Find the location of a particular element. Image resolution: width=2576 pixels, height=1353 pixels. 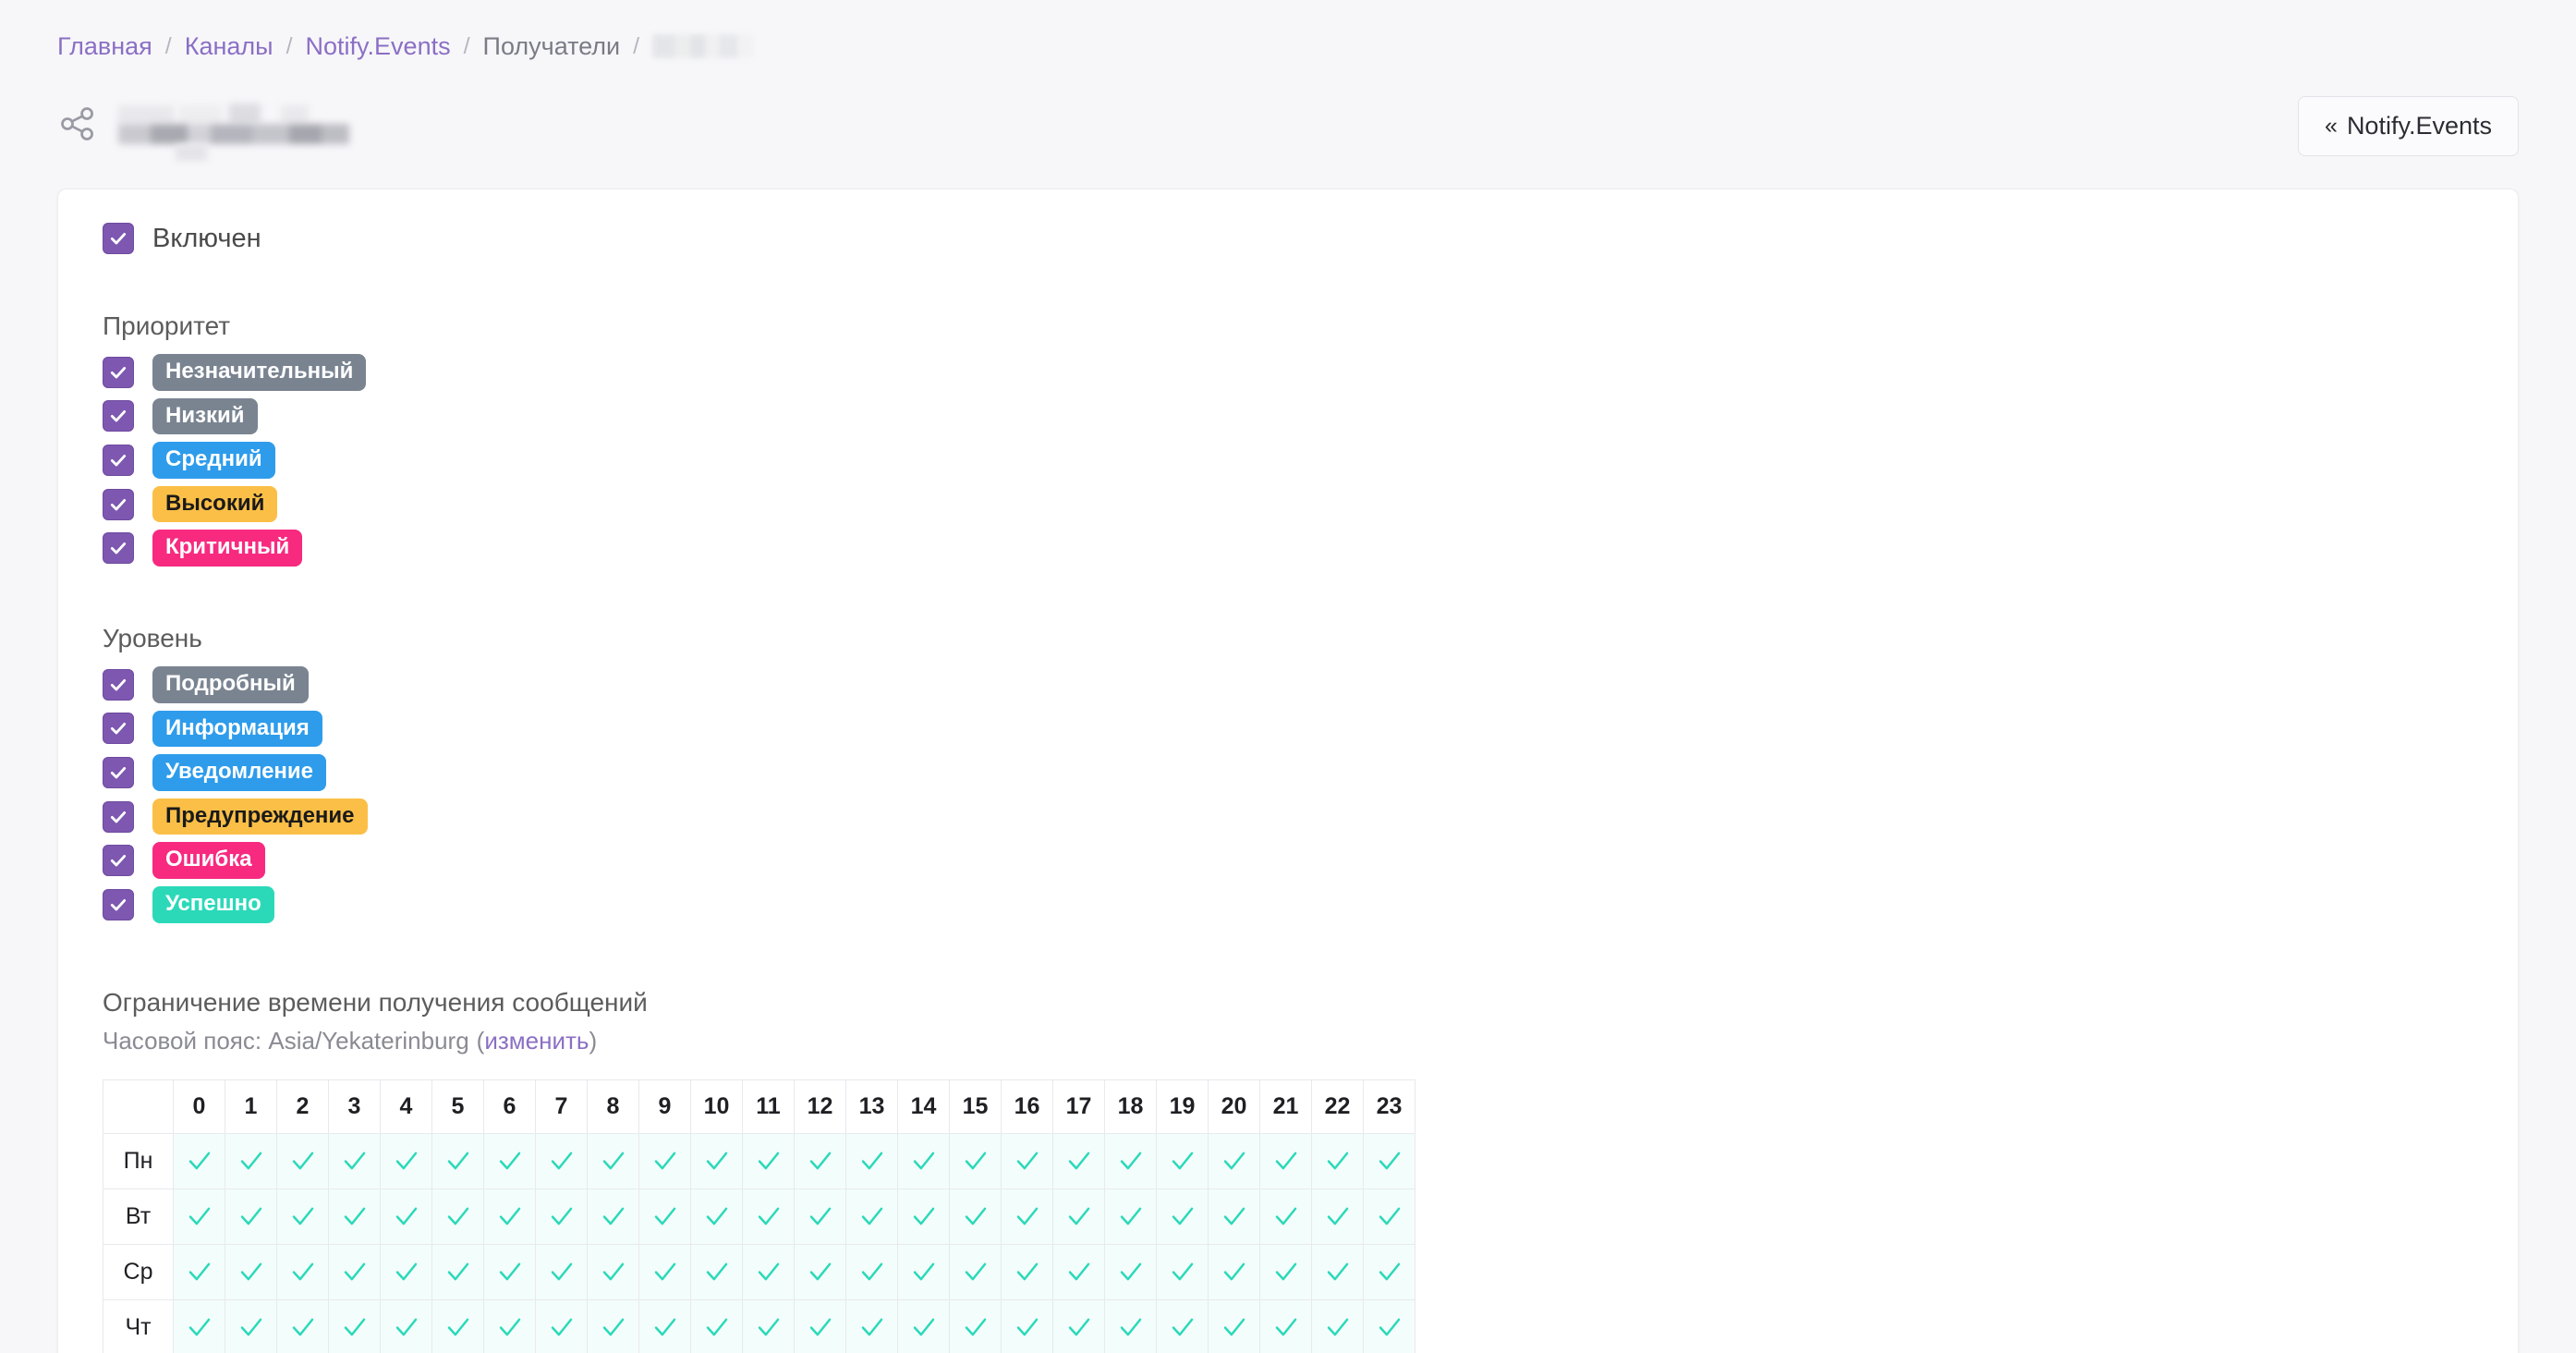

hour-header-2: 2 is located at coordinates (302, 1106).